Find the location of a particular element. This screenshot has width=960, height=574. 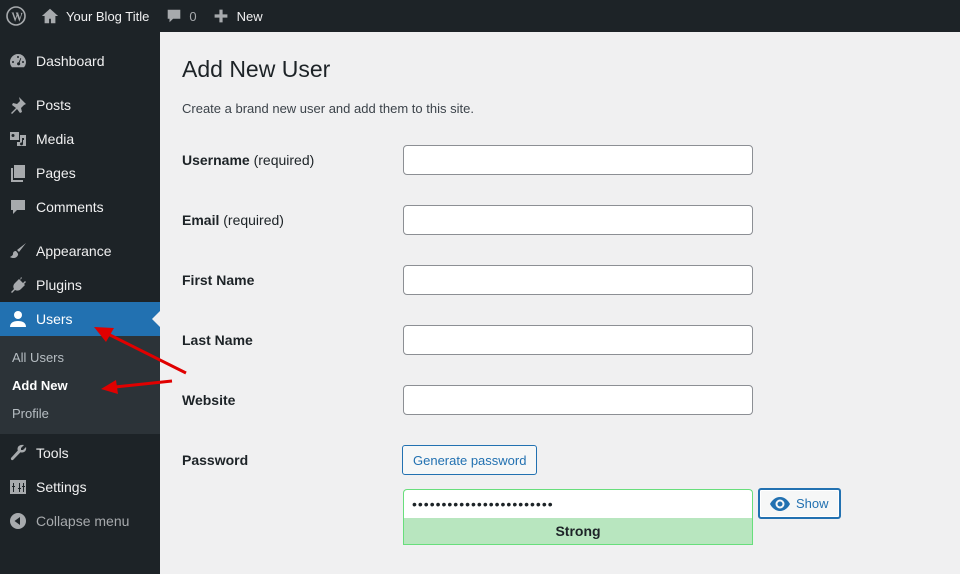

sidebar-item-label: Dashboard is located at coordinates (70, 61).